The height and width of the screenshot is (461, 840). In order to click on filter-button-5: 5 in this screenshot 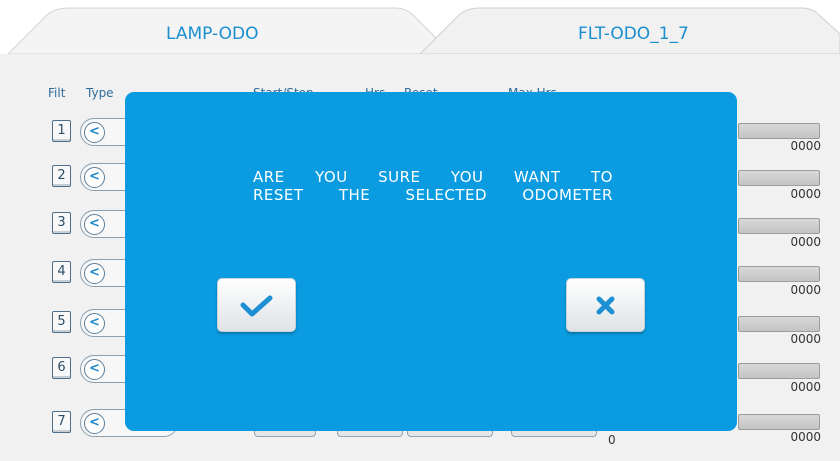, I will do `click(61, 322)`.